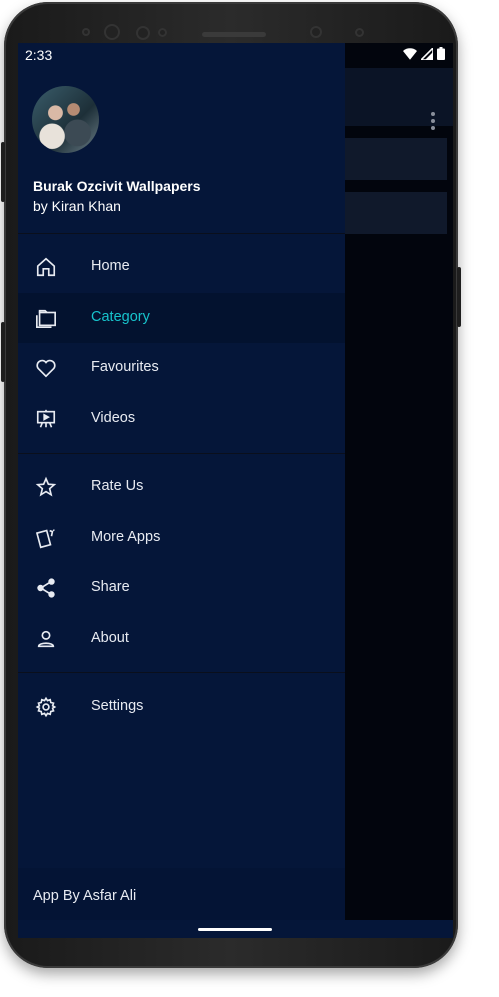 This screenshot has width=499, height=997. I want to click on menu-item-settings: Settings, so click(181, 707).